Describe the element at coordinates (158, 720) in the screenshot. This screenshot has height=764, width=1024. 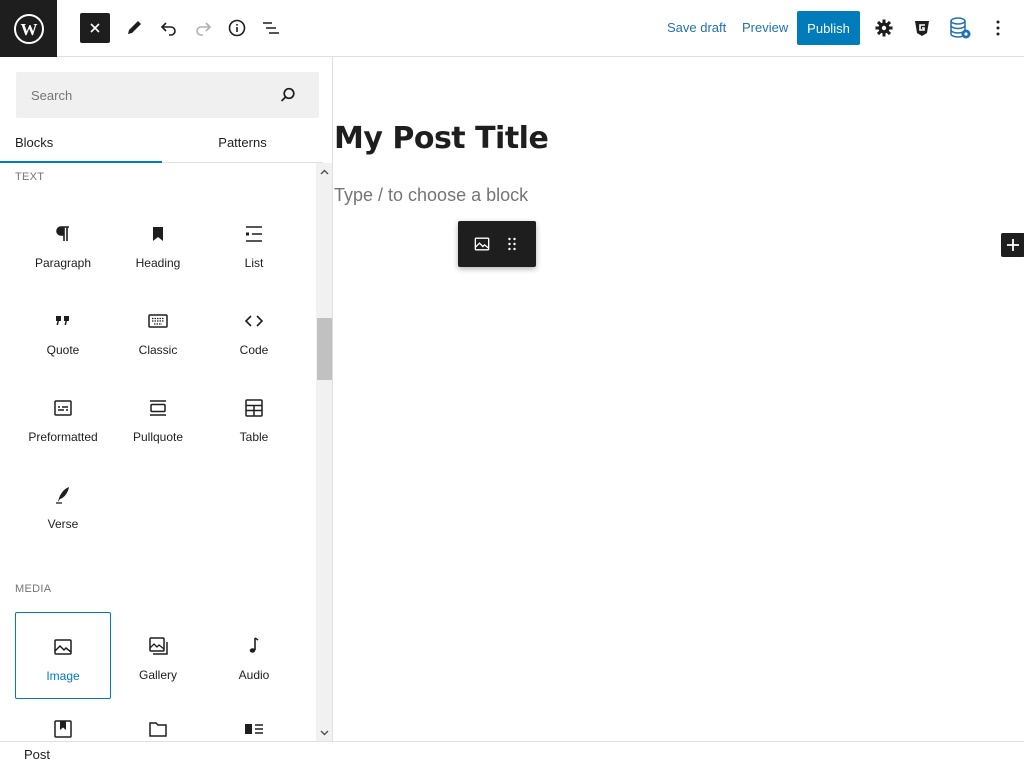
I see `block-item-file` at that location.